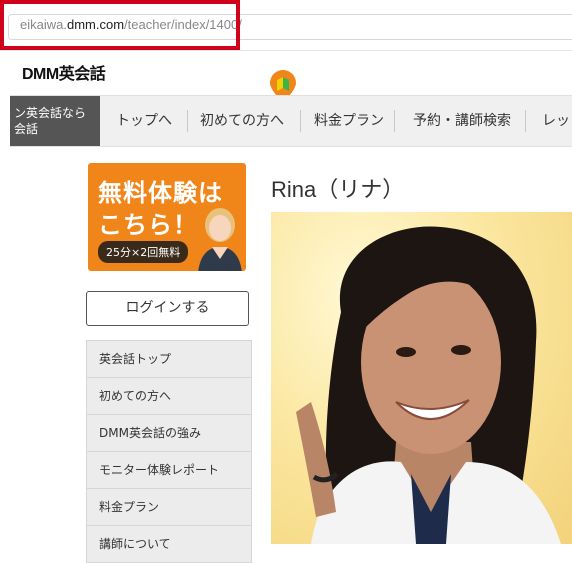  What do you see at coordinates (169, 396) in the screenshot?
I see `sidebar-item-beginners: 初めての方へ` at bounding box center [169, 396].